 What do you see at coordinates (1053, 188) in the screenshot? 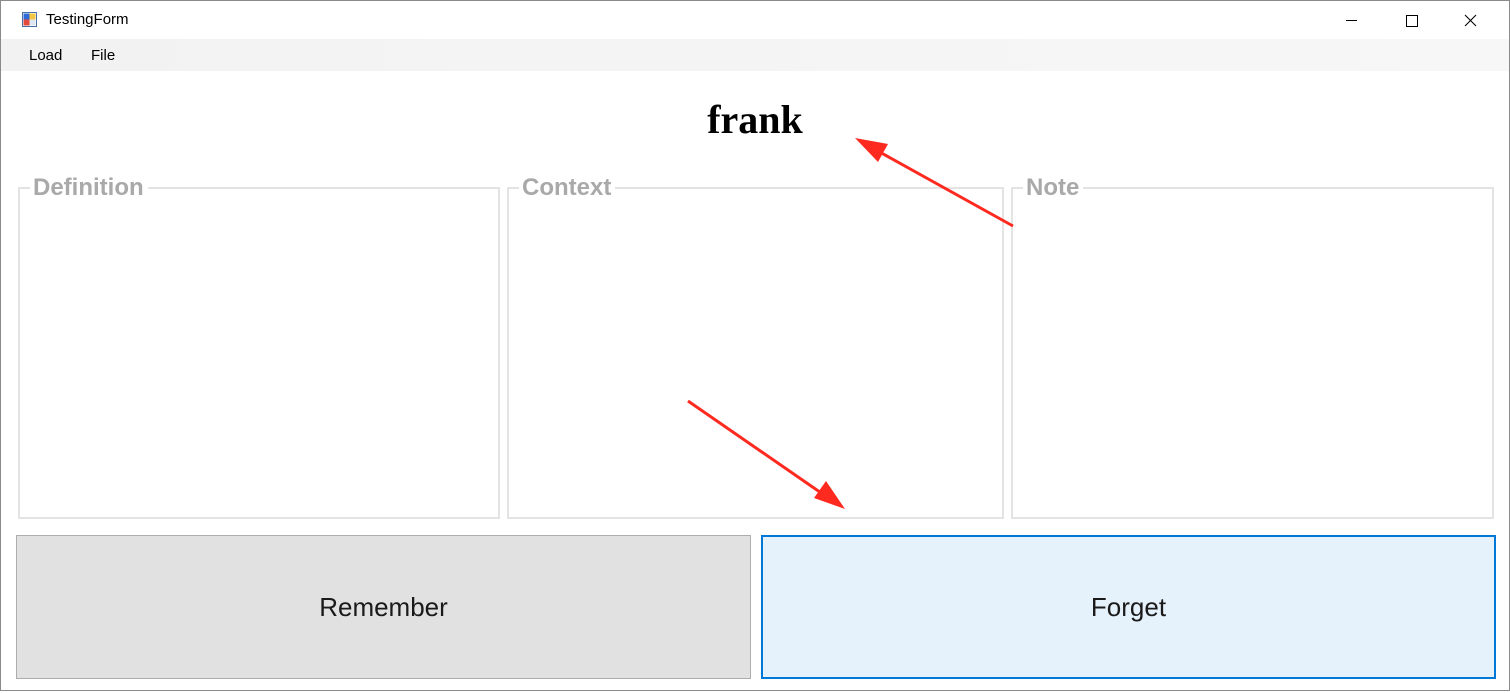
I see `note-label: Note` at bounding box center [1053, 188].